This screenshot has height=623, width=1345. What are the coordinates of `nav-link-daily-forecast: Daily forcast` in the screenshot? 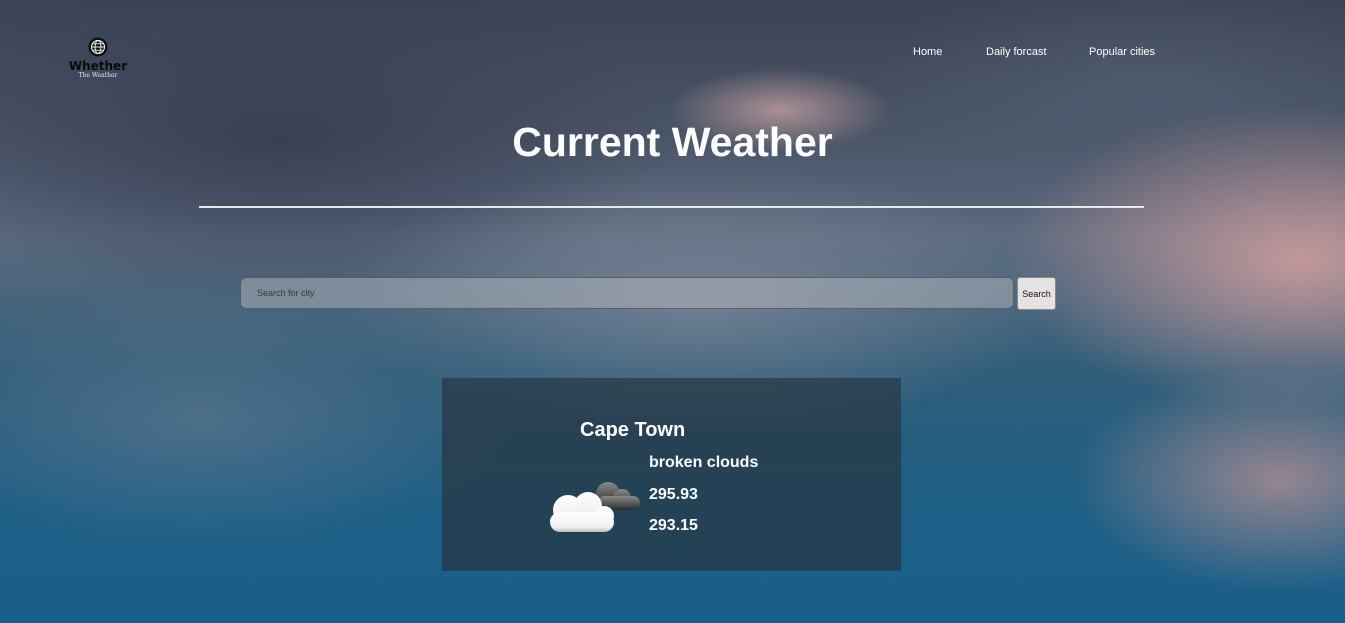 It's located at (1016, 52).